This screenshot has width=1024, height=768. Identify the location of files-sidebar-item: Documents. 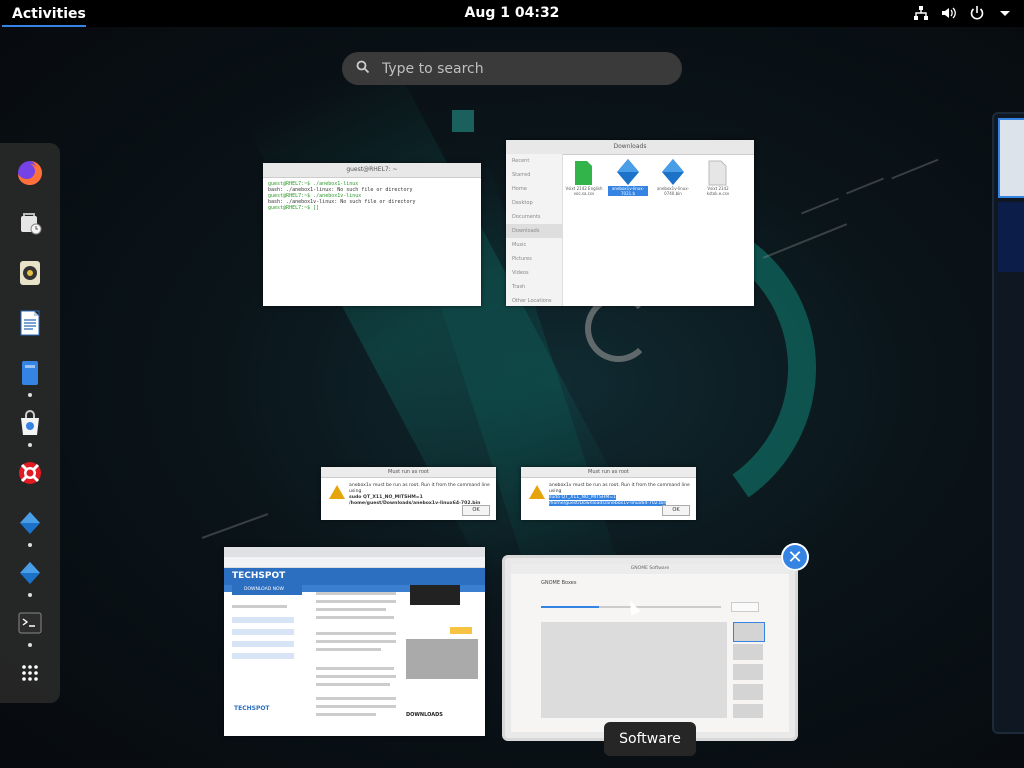
(534, 217).